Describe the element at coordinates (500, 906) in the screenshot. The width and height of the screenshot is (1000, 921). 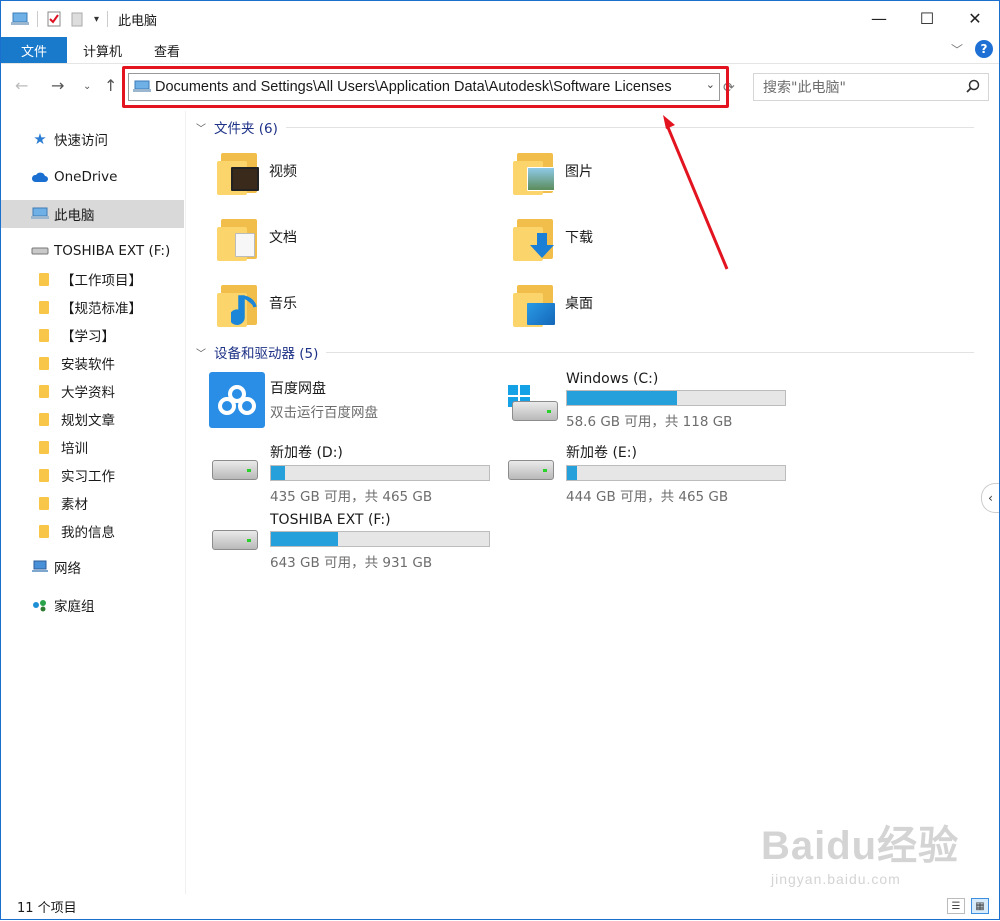
I see `status-bar: 11 个项目 ☰ ▦` at that location.